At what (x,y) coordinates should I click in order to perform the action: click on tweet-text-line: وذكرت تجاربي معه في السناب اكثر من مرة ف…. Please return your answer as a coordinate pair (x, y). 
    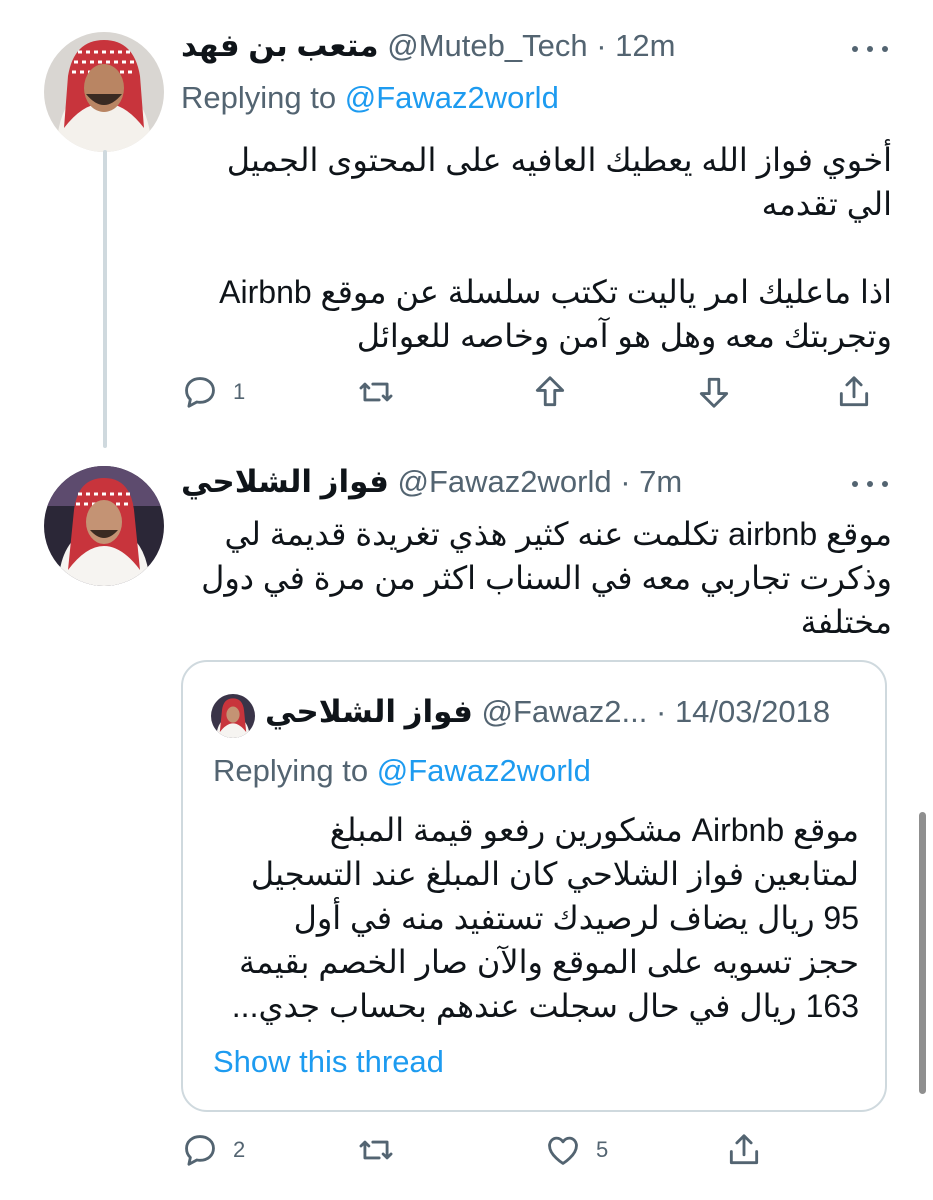
    Looking at the image, I should click on (546, 578).